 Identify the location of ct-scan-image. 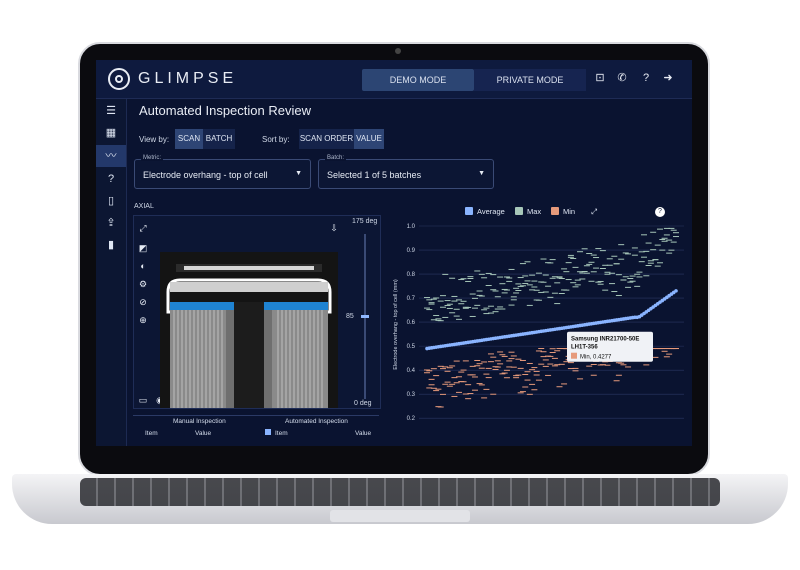
(249, 330).